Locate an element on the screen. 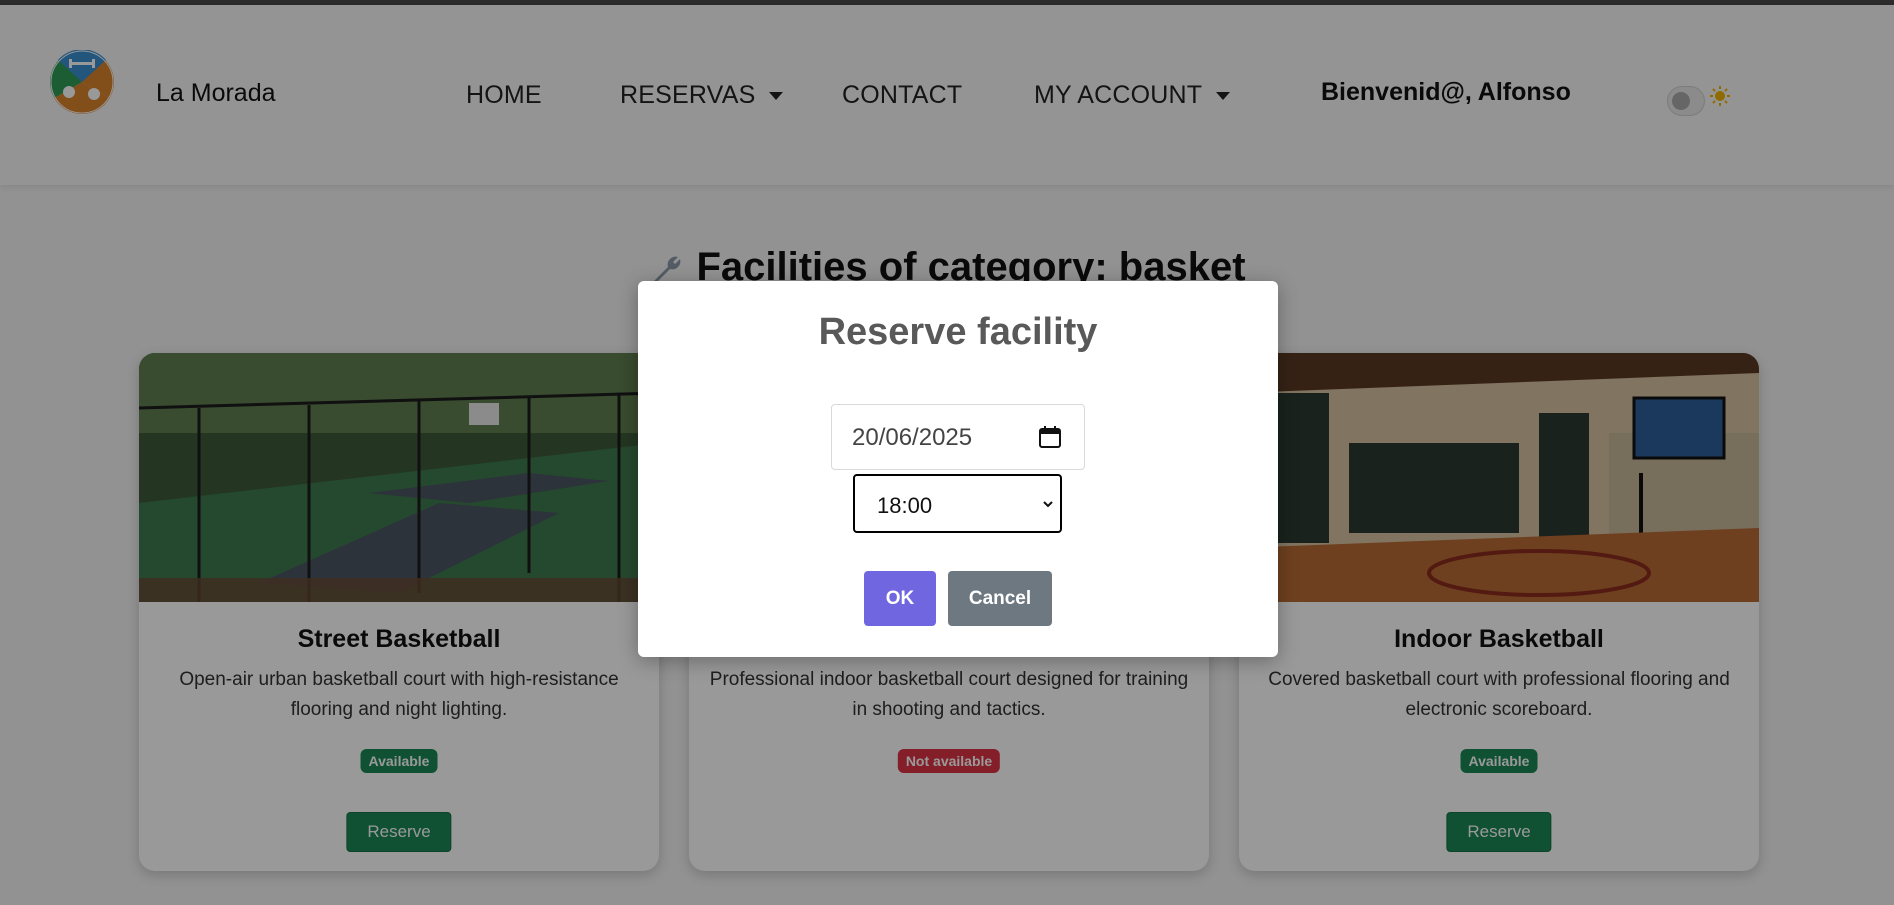 The image size is (1894, 905). time-value: 18:00 is located at coordinates (905, 505).